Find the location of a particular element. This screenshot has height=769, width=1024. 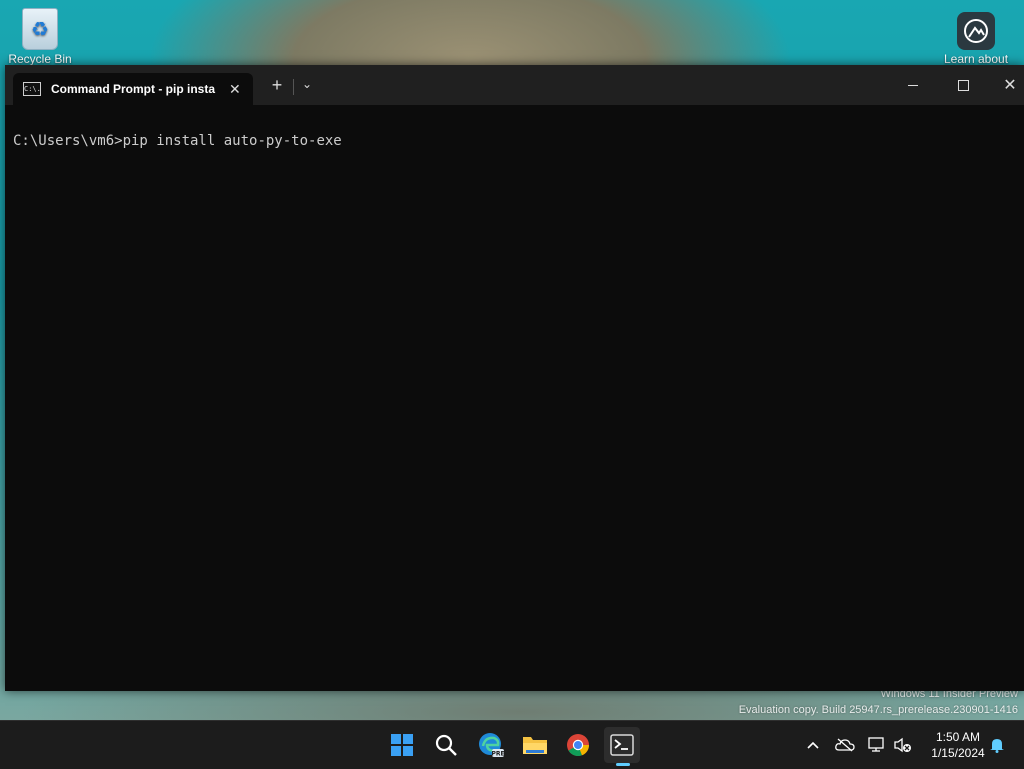

folder-icon is located at coordinates (535, 745).